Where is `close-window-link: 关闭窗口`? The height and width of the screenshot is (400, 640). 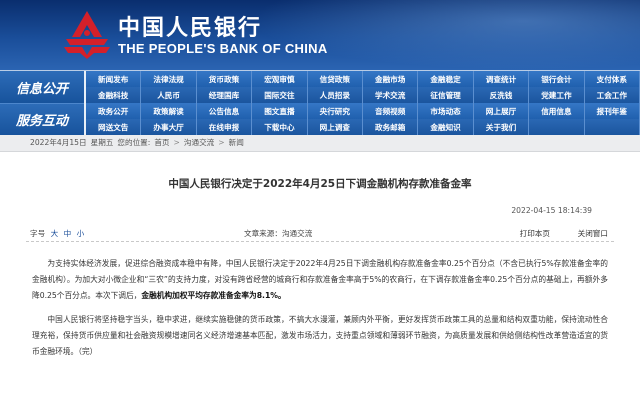
close-window-link: 关闭窗口 is located at coordinates (593, 233).